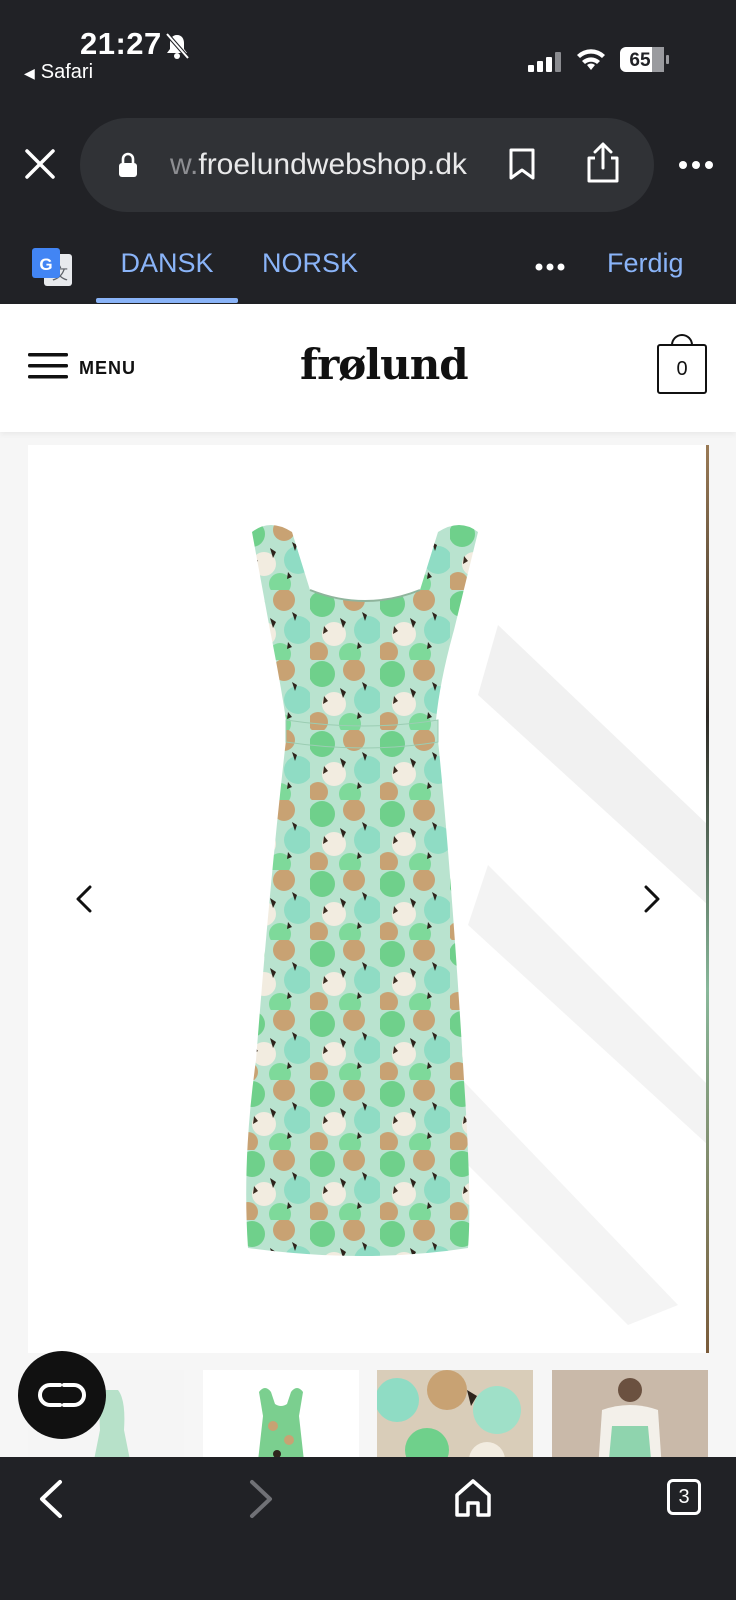 This screenshot has height=1600, width=736. What do you see at coordinates (473, 1498) in the screenshot?
I see `home-icon` at bounding box center [473, 1498].